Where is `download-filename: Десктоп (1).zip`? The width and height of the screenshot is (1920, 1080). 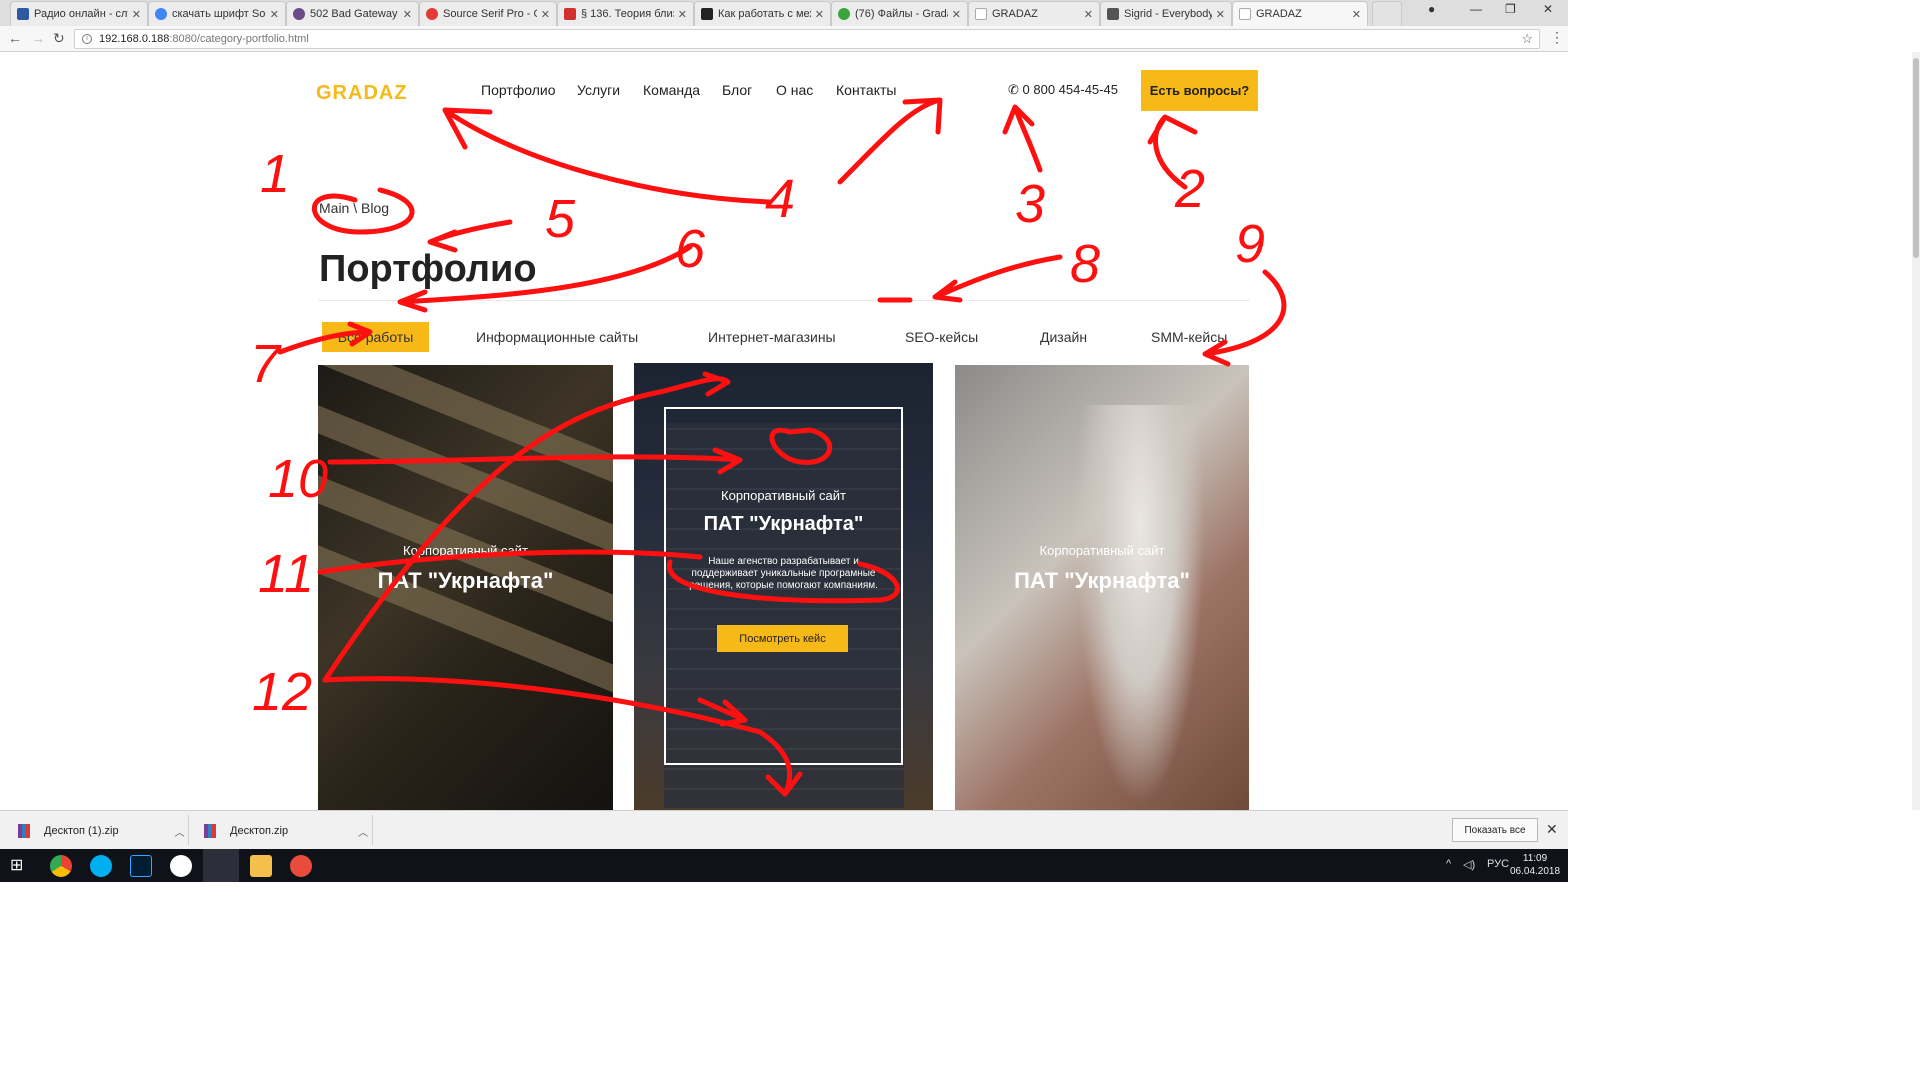
download-filename: Десктоп (1).zip is located at coordinates (81, 831).